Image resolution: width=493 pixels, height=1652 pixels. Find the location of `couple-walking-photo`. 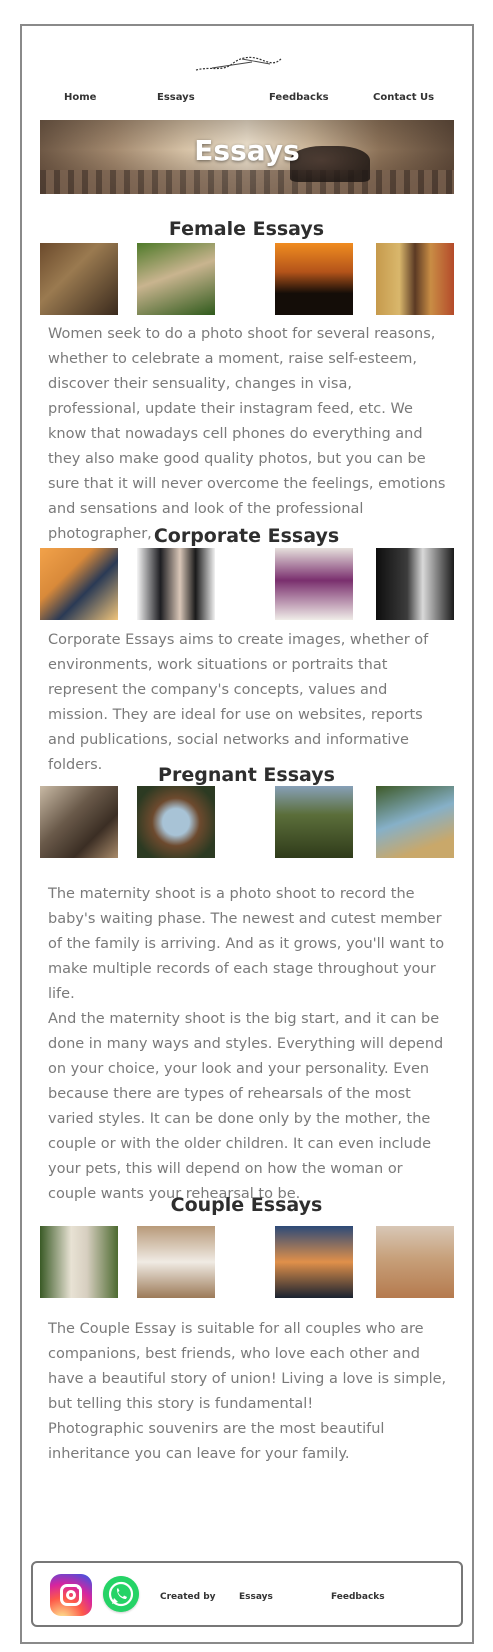

couple-walking-photo is located at coordinates (79, 1262).